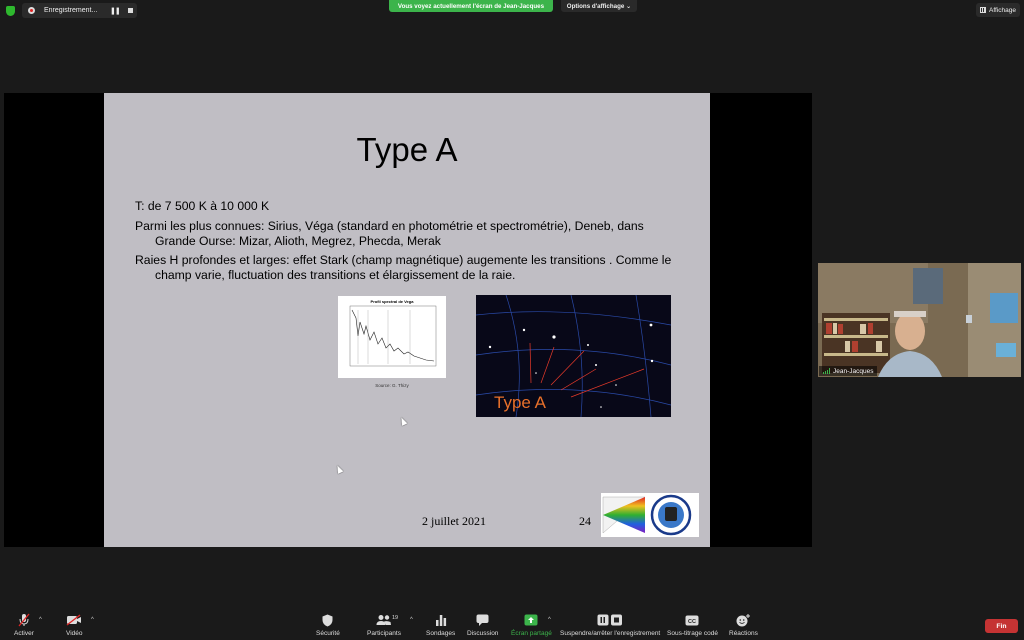  What do you see at coordinates (384, 633) in the screenshot?
I see `participants-label: Participants` at bounding box center [384, 633].